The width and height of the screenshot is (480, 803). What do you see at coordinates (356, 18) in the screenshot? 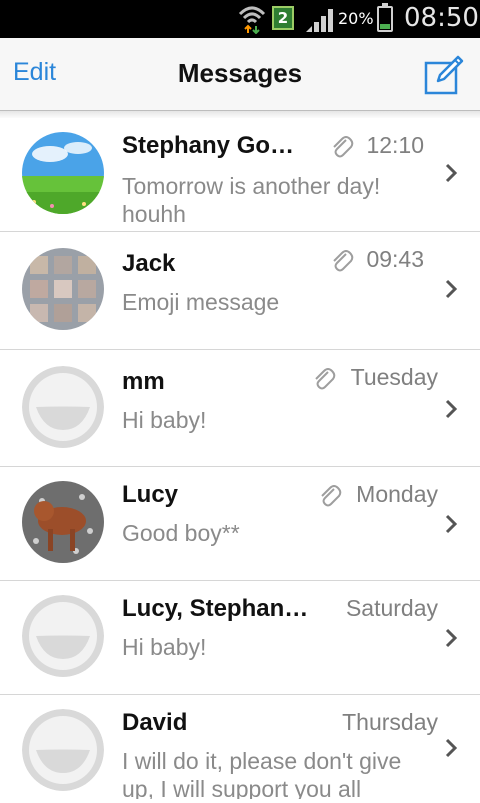
I see `battery-percent: 20%` at bounding box center [356, 18].